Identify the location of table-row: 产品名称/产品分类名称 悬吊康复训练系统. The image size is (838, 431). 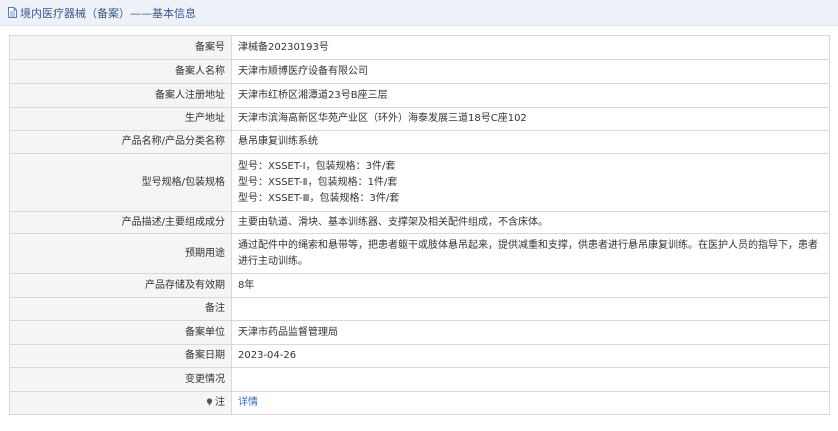
(419, 142).